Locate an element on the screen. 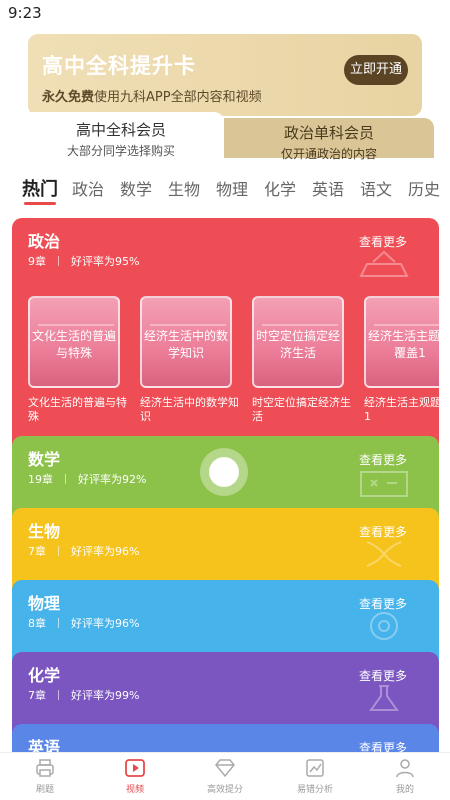 The width and height of the screenshot is (450, 800). subject-tab-chinese: 语文 is located at coordinates (376, 188).